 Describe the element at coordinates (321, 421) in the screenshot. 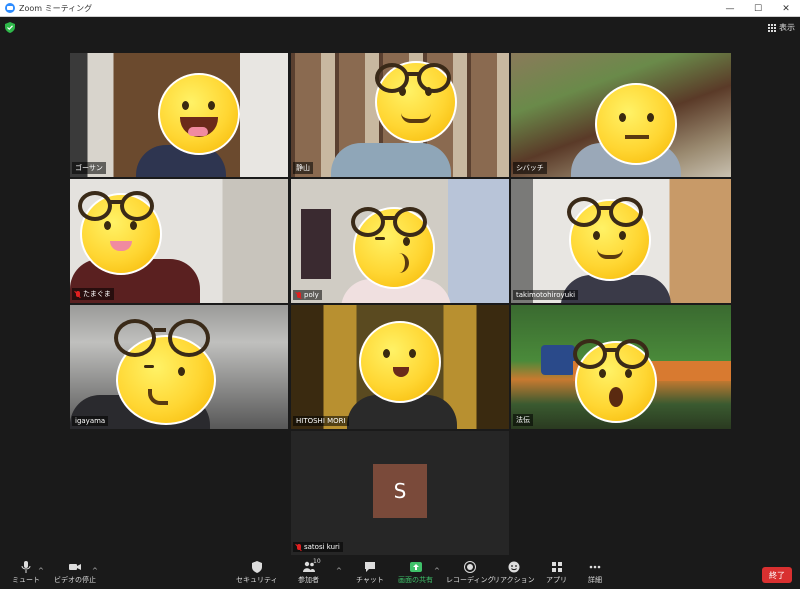

I see `participant-name-tag: HITOSHI MORI` at that location.